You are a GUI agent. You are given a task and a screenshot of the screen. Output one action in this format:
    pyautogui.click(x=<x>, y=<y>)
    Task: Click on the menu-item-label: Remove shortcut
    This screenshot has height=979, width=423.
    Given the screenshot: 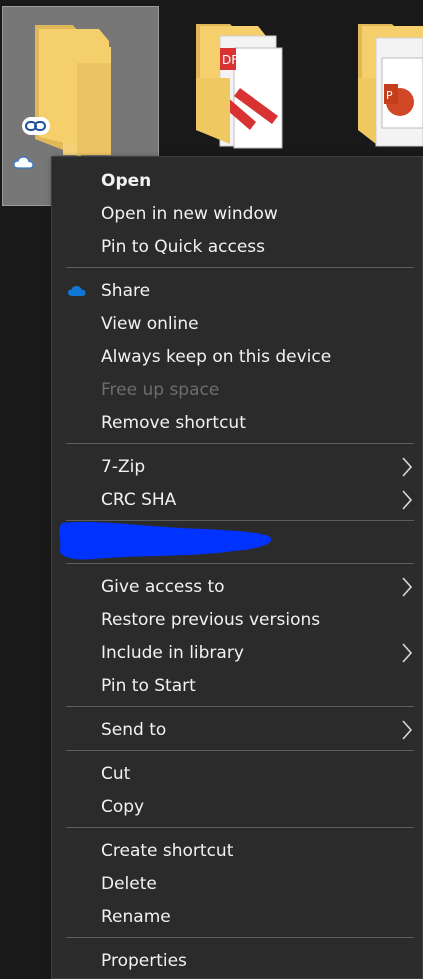 What is the action you would take?
    pyautogui.click(x=173, y=422)
    